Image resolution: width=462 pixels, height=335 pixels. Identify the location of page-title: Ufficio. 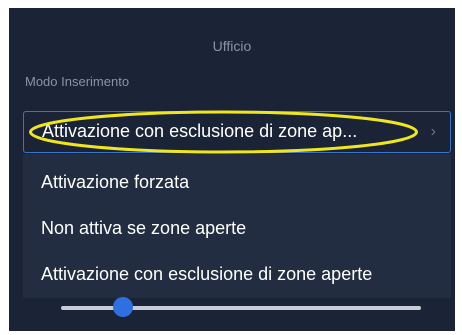
(232, 46).